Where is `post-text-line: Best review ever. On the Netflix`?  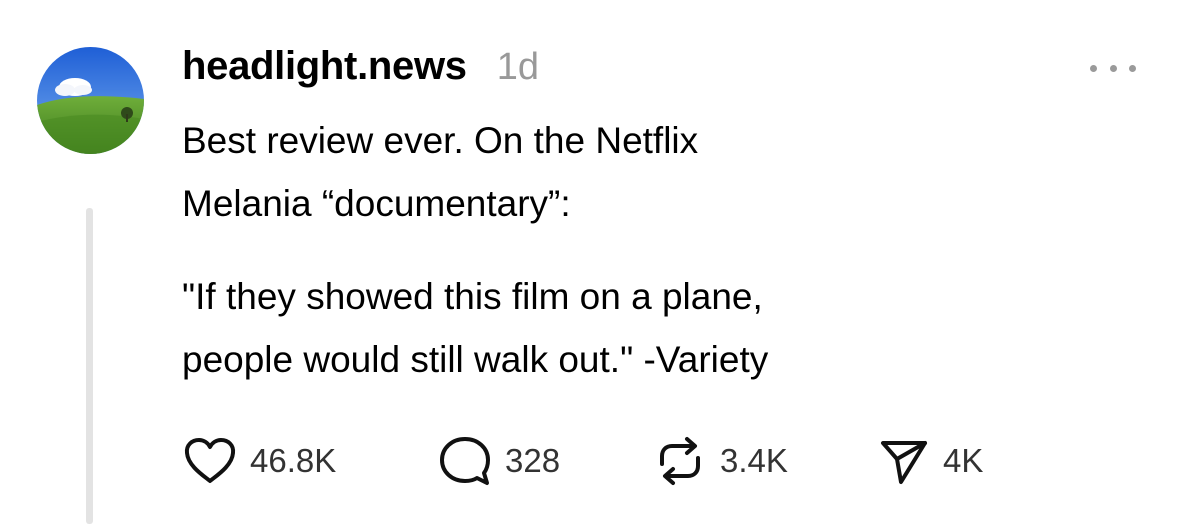
post-text-line: Best review ever. On the Netflix is located at coordinates (440, 140).